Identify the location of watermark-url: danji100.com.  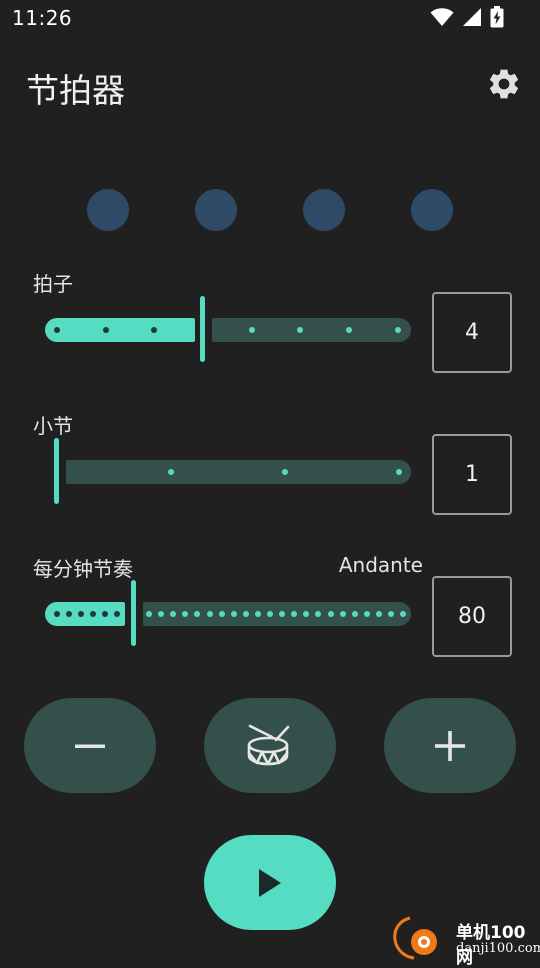
(498, 948).